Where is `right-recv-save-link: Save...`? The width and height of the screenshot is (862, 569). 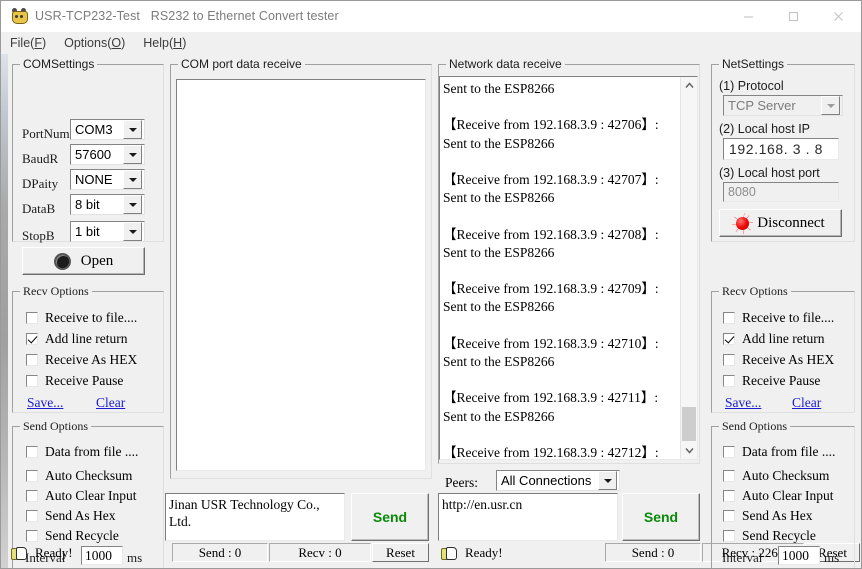
right-recv-save-link: Save... is located at coordinates (743, 403).